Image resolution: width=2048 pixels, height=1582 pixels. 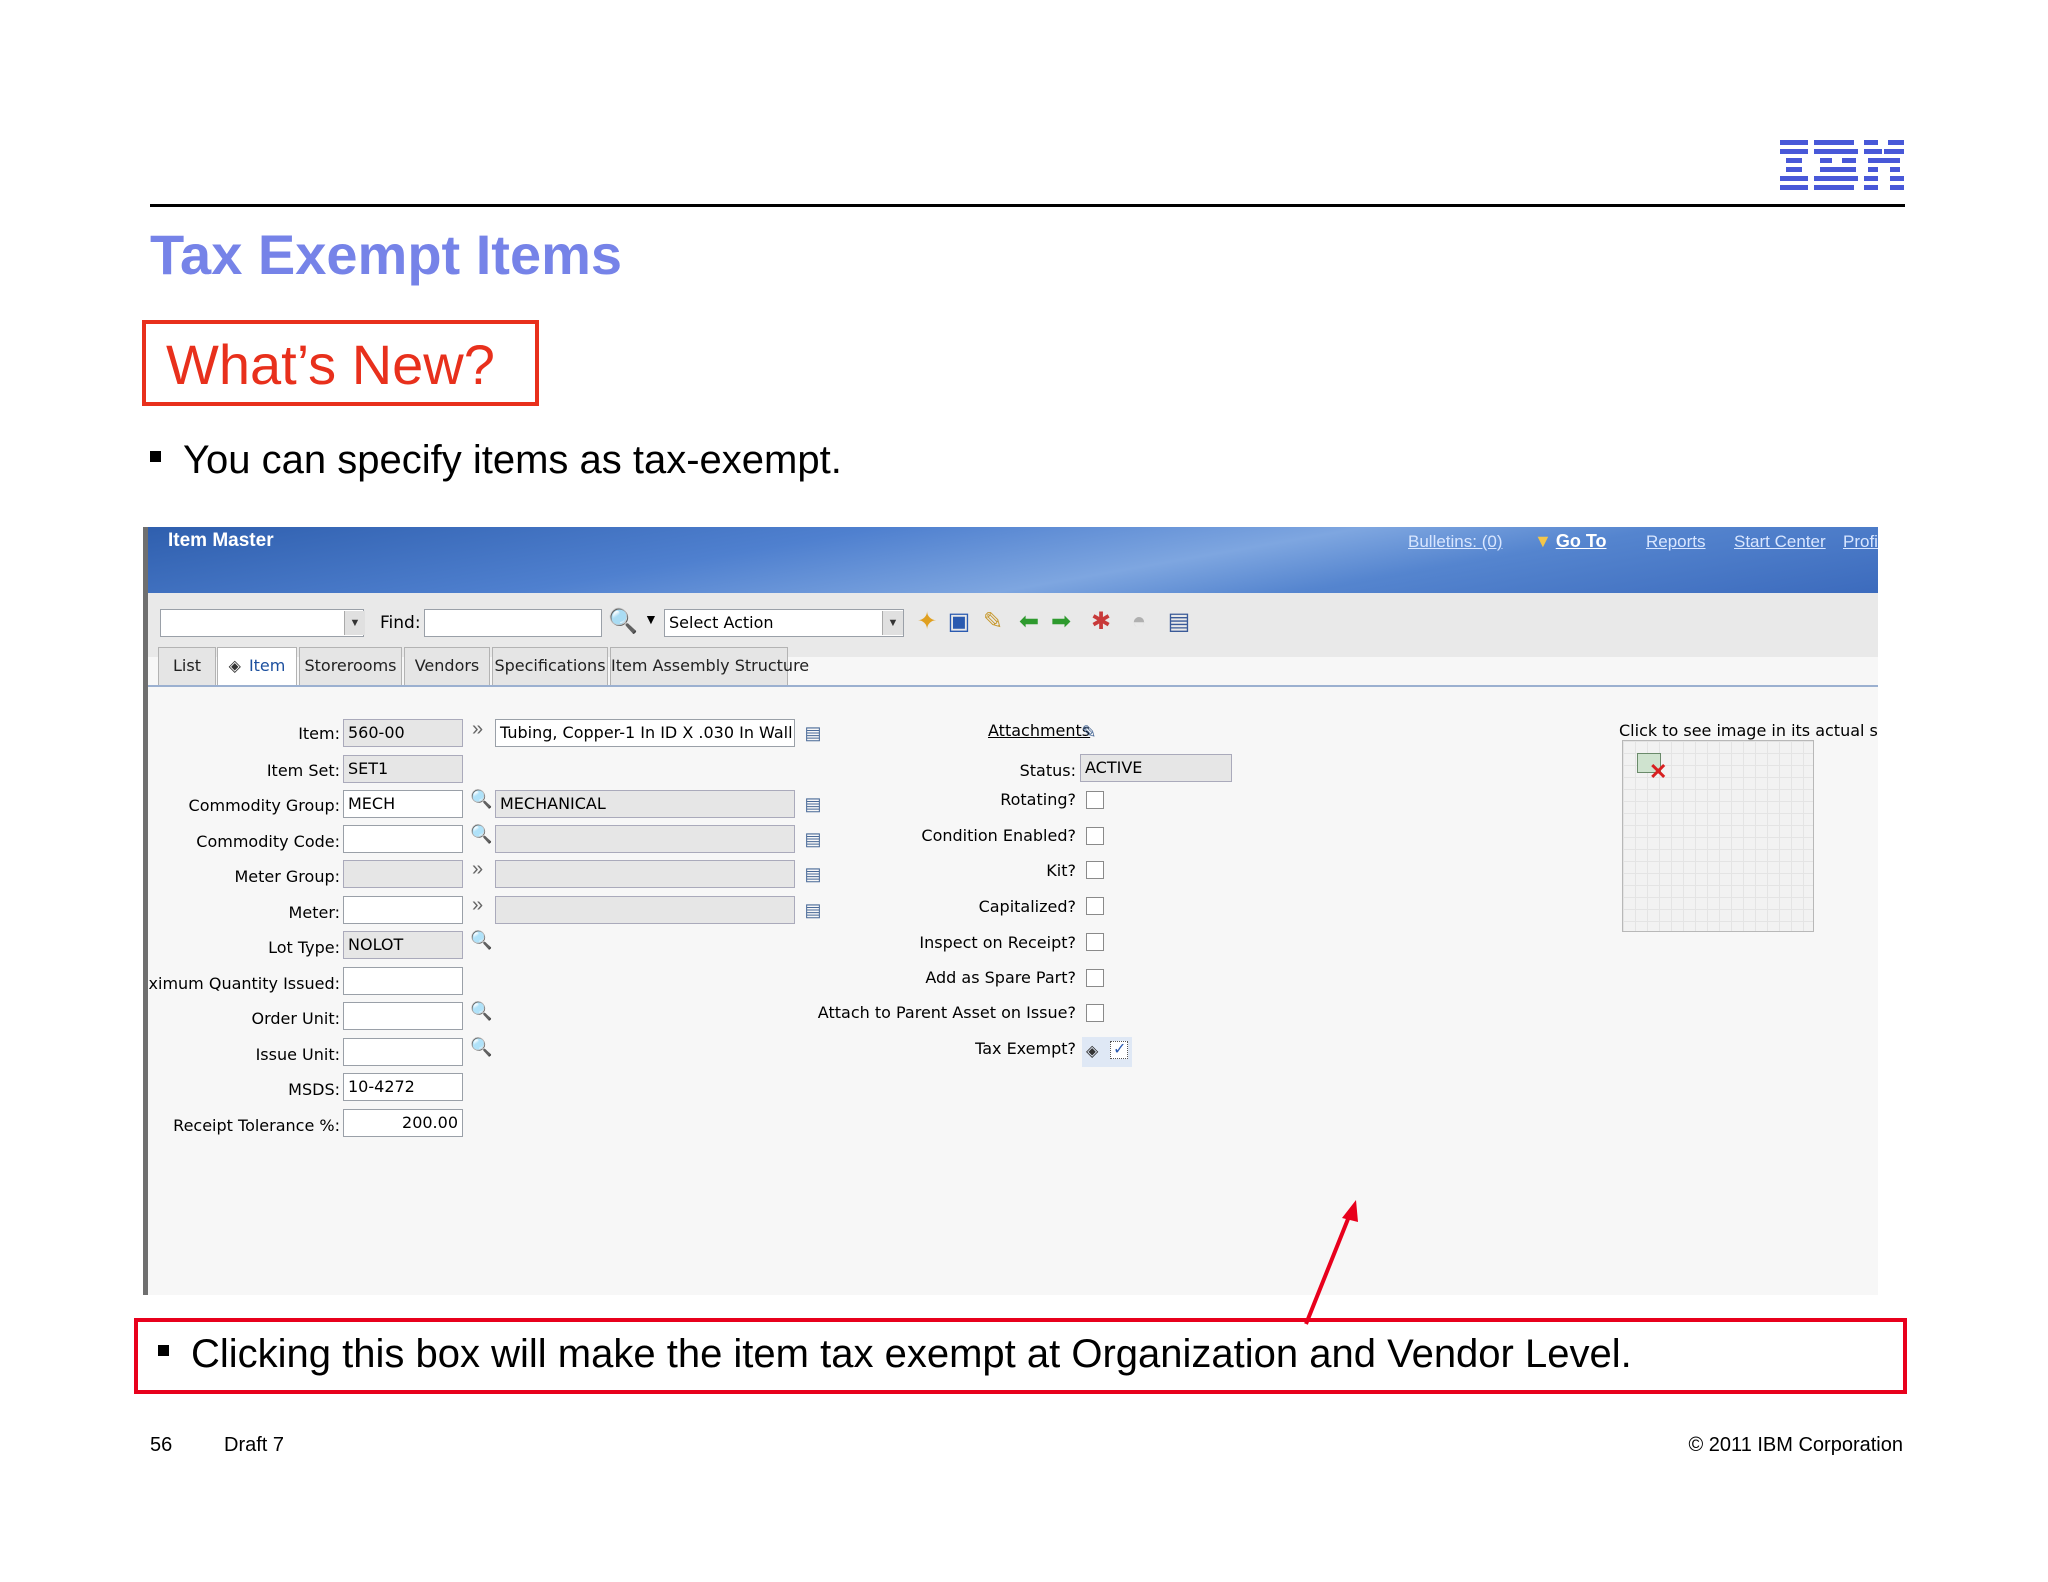 I want to click on report-icon: ▤, so click(x=1179, y=622).